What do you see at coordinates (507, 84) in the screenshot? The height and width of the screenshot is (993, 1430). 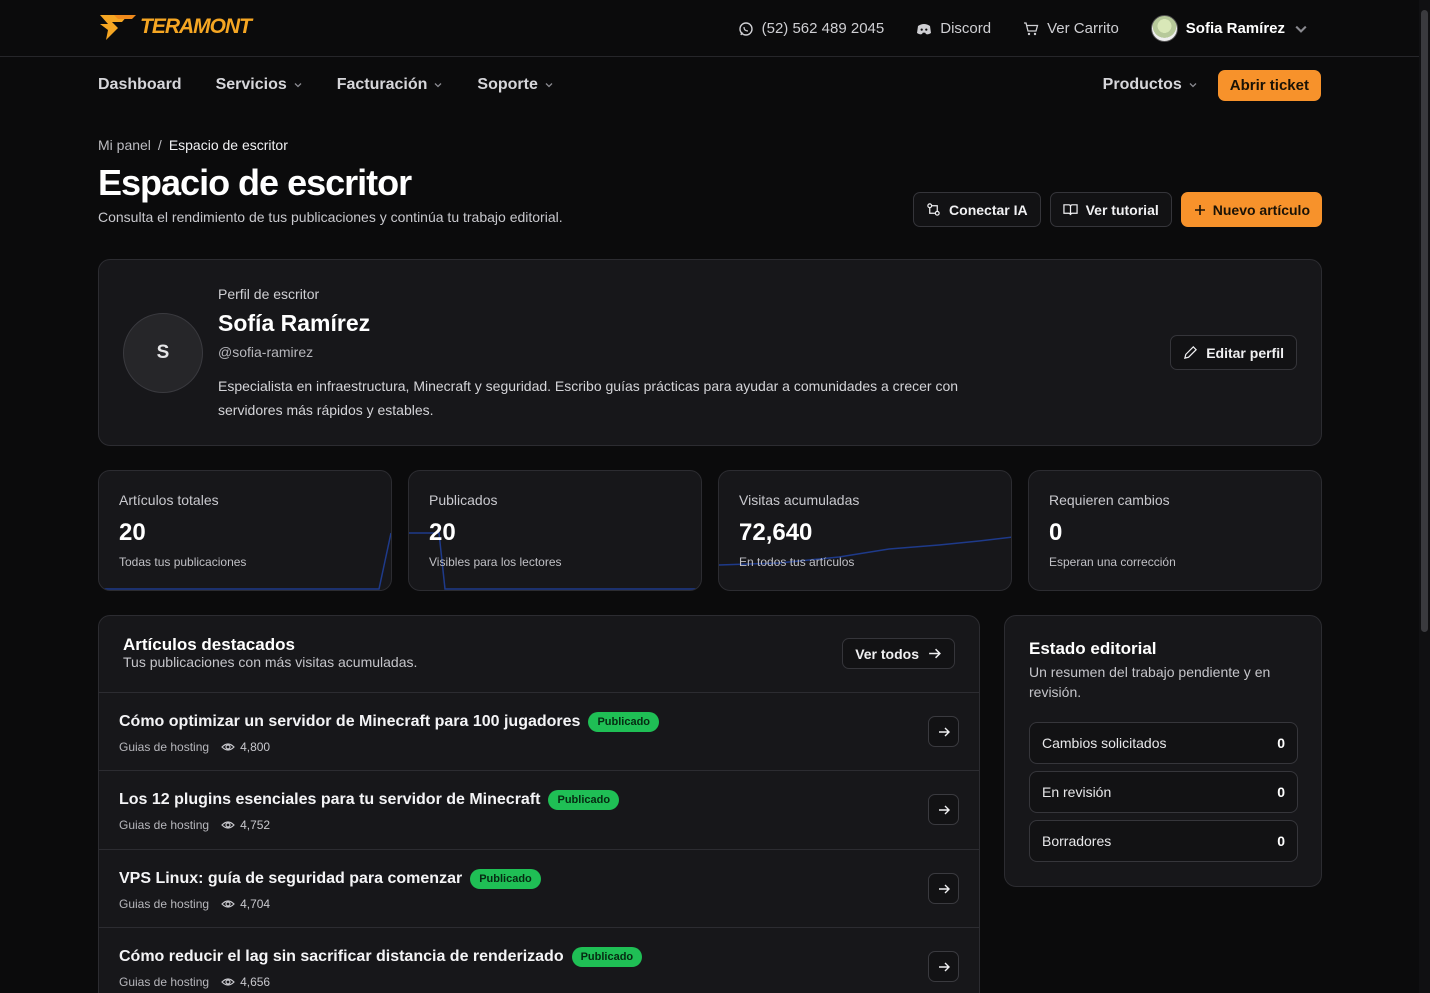 I see `nav-label: Soporte` at bounding box center [507, 84].